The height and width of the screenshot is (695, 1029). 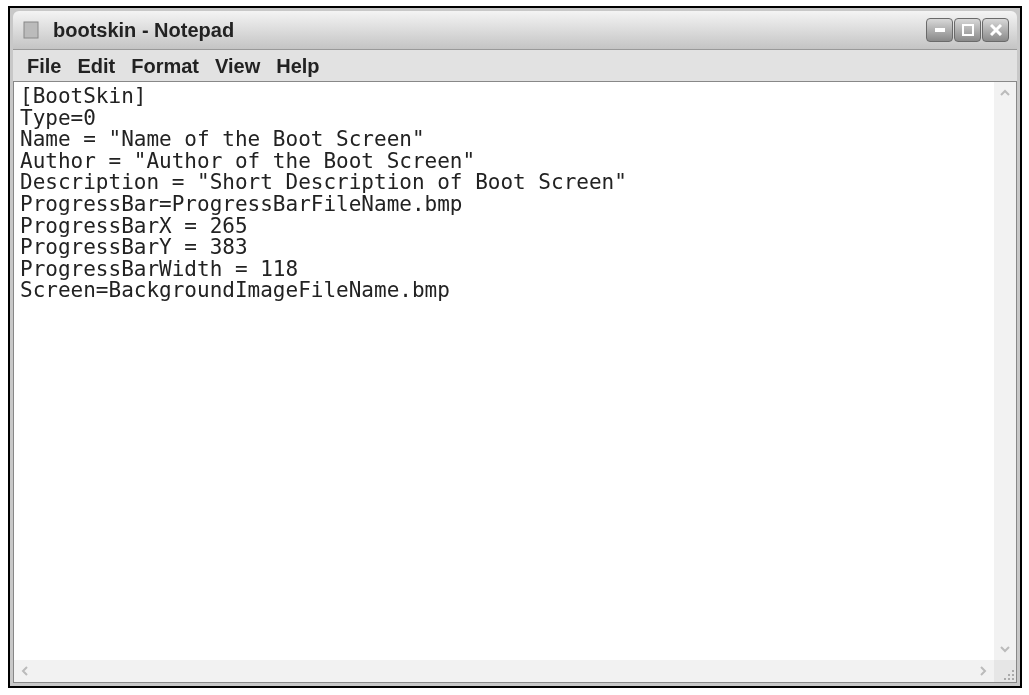 I want to click on text-line: Description = "Short Description of Boot Screen", so click(x=323, y=183).